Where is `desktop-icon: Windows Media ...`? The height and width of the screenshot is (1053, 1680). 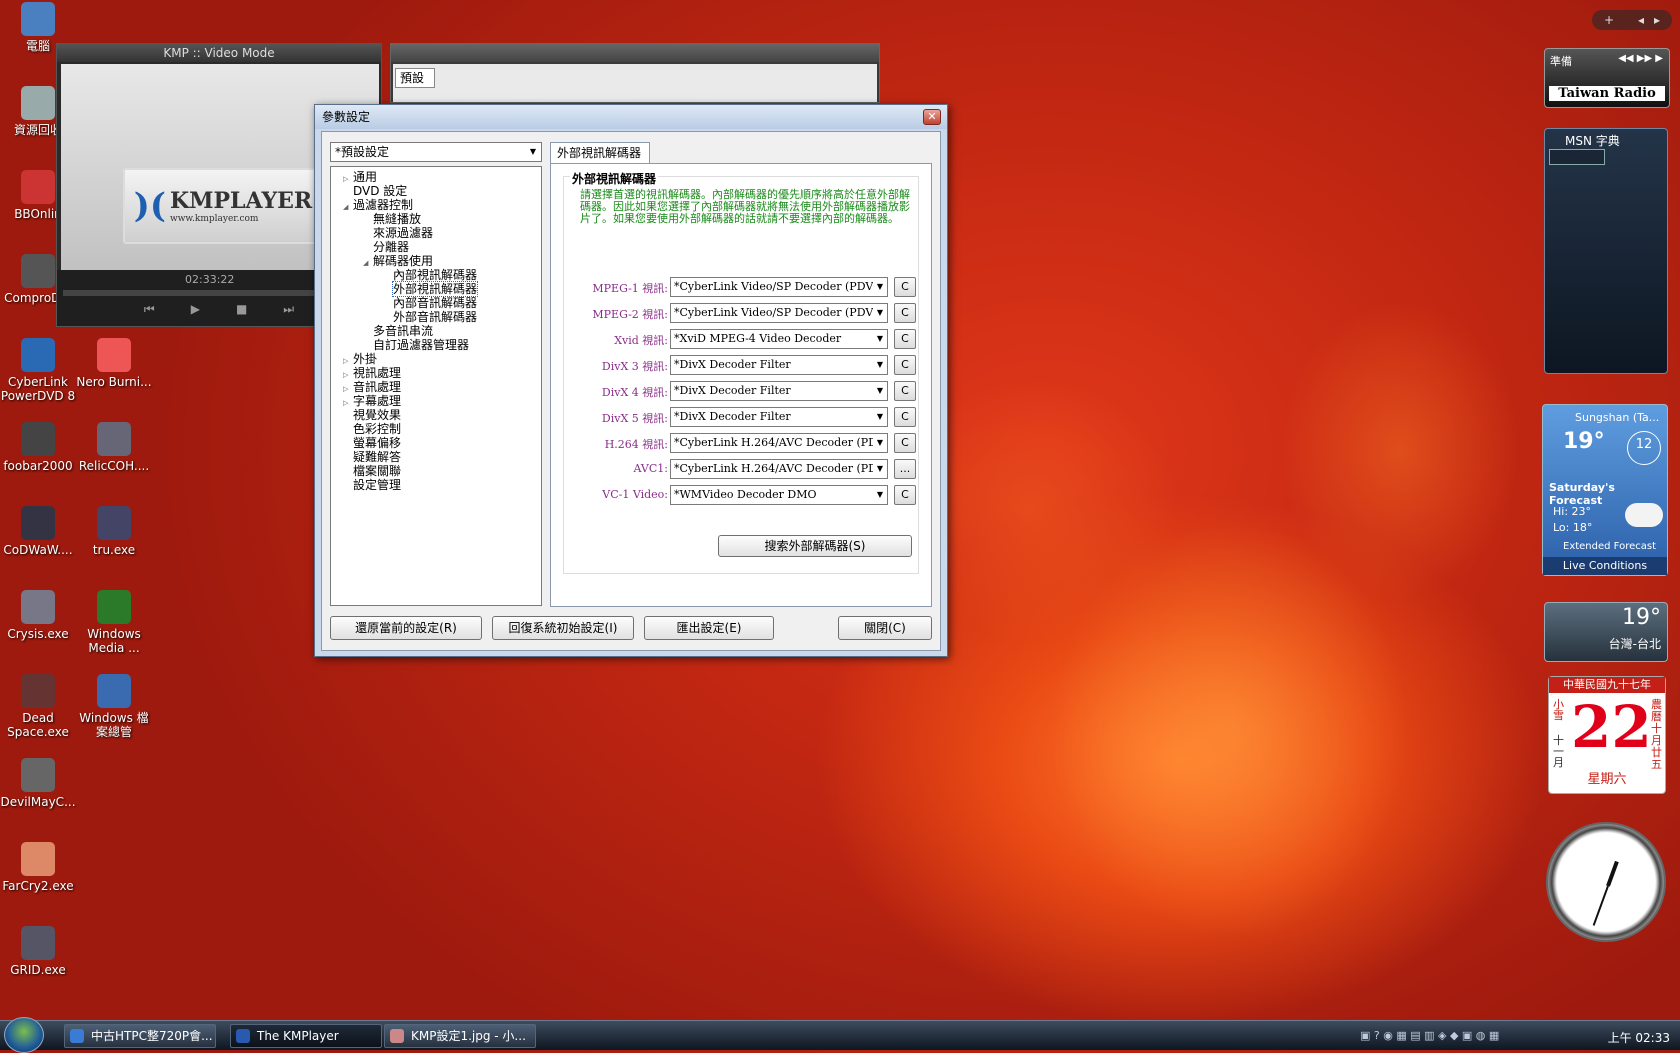
desktop-icon: Windows Media ... is located at coordinates (114, 622).